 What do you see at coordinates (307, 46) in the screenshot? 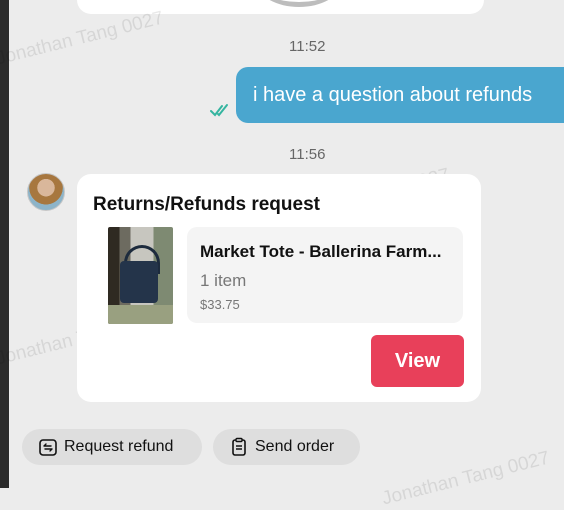
I see `message-timestamp: 11:52` at bounding box center [307, 46].